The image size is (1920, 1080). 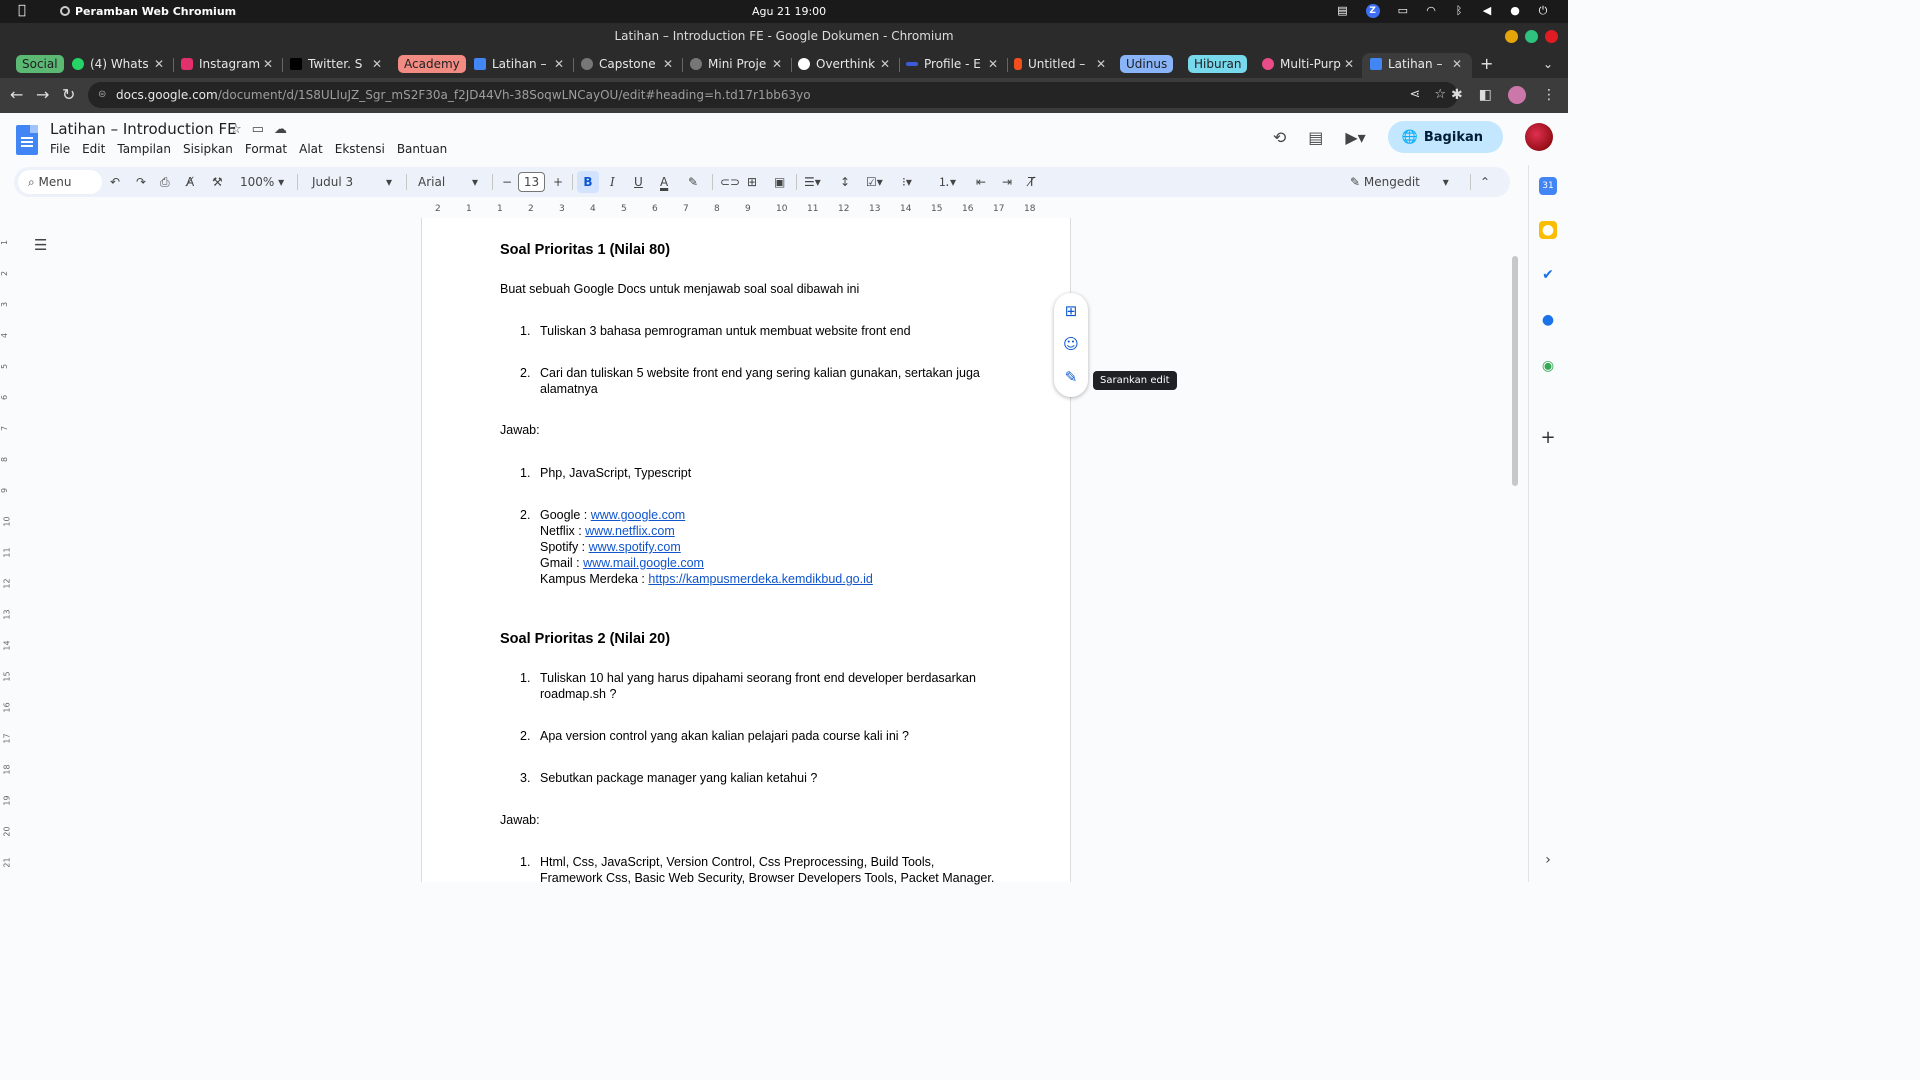 I want to click on tab-search-icon: ⌄, so click(x=1548, y=64).